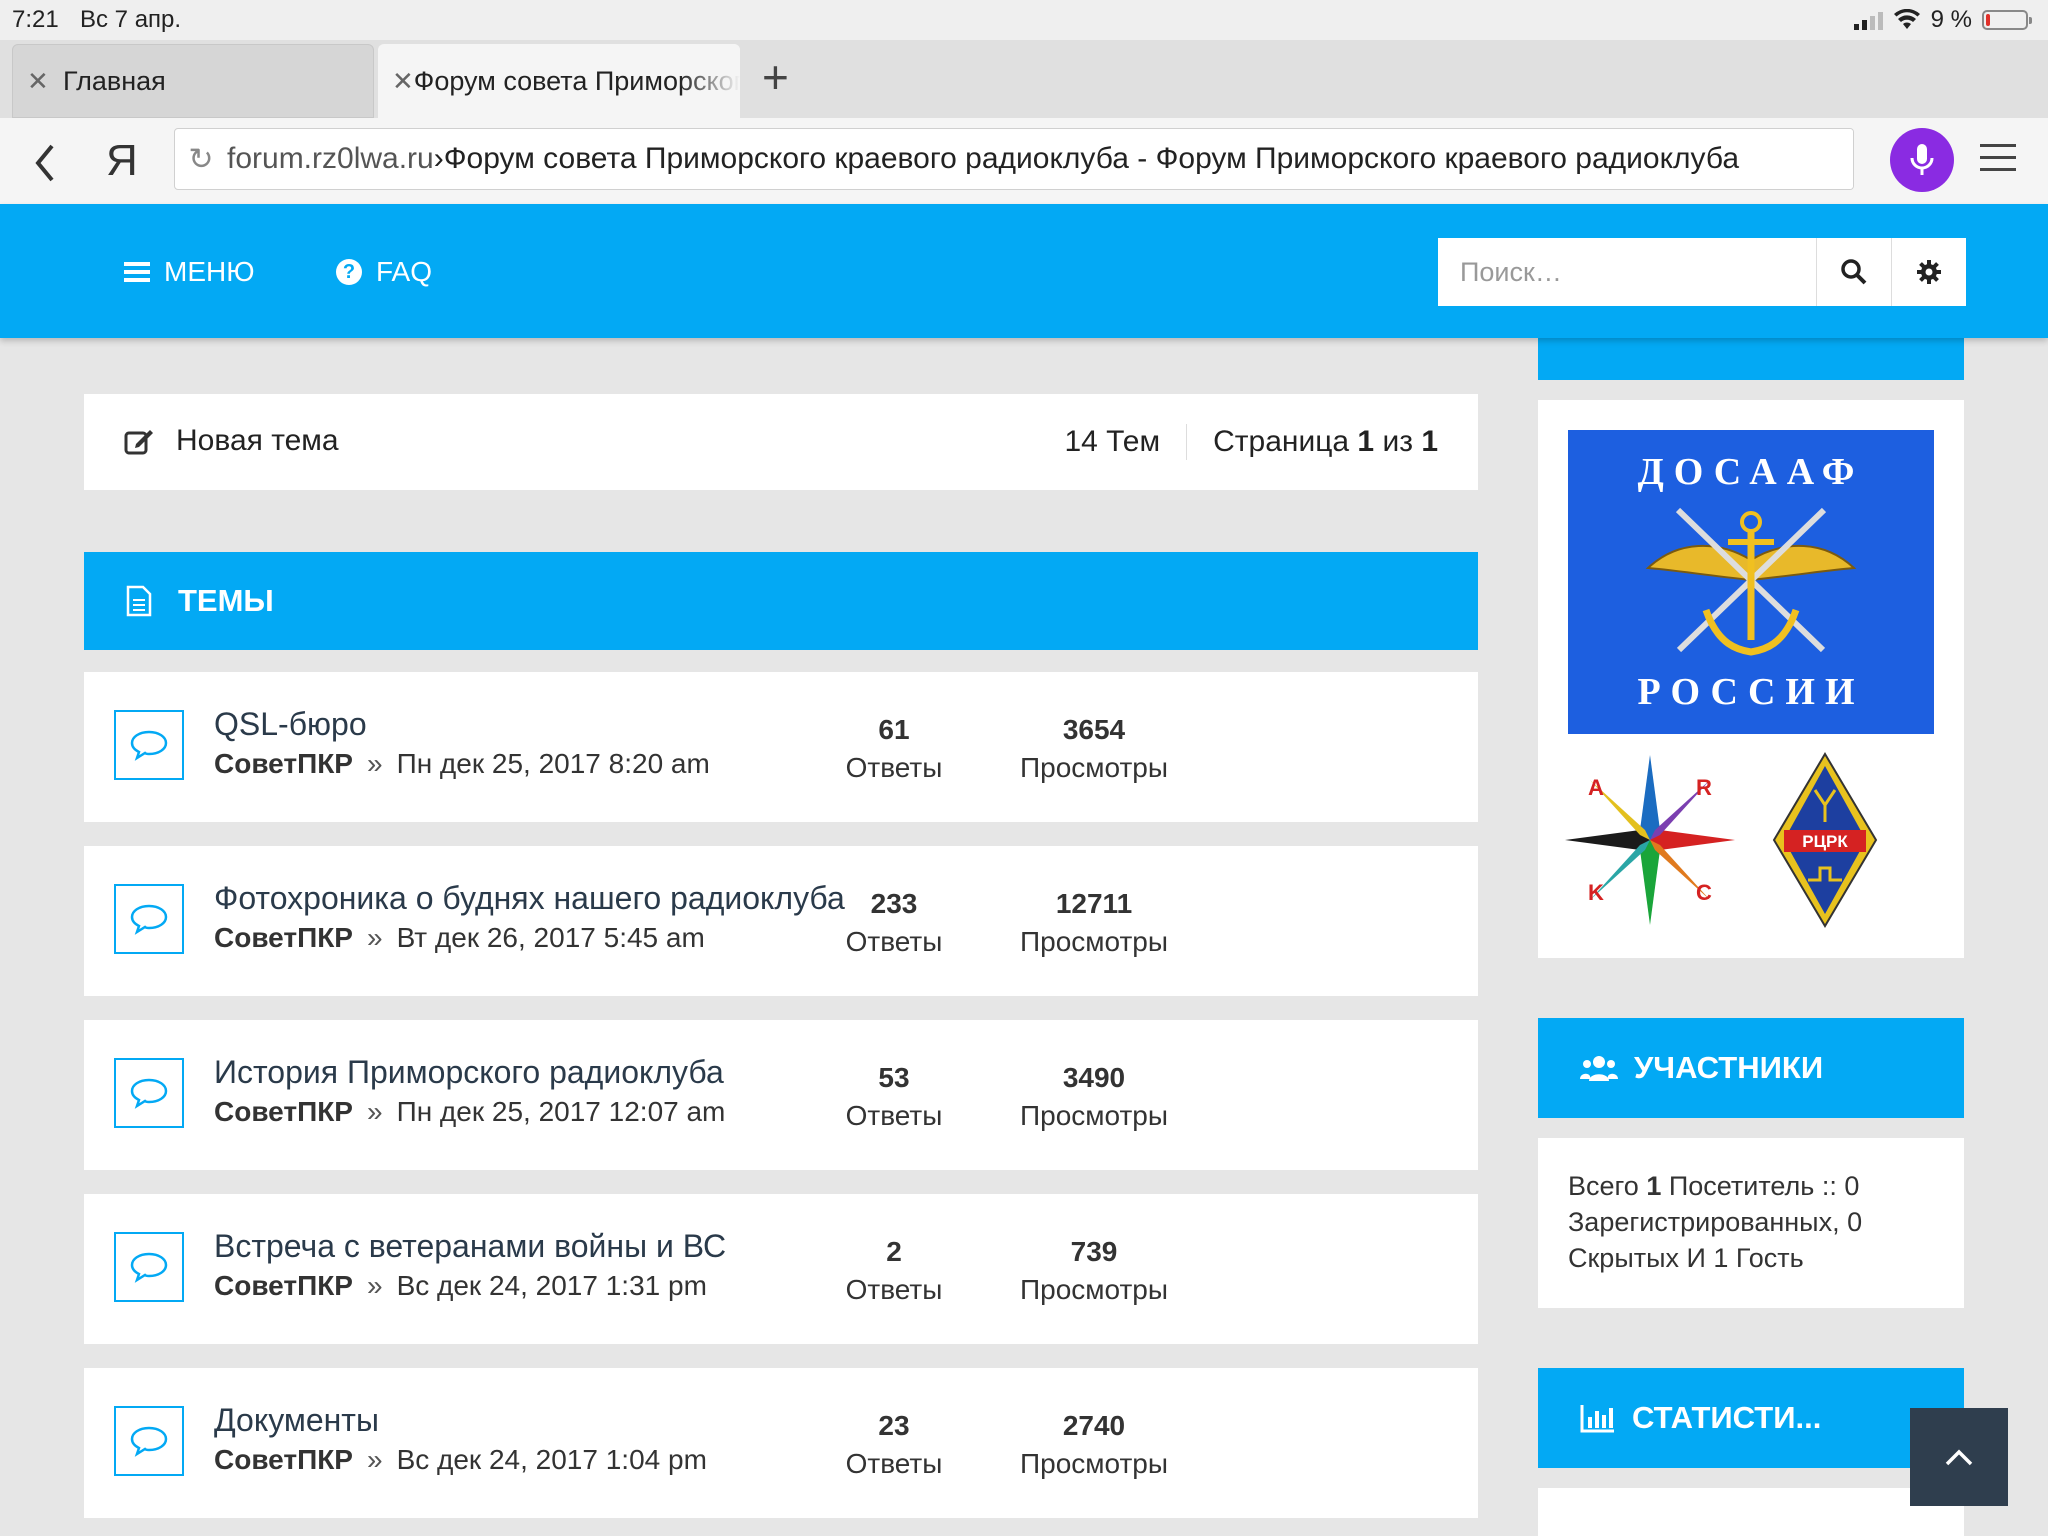  What do you see at coordinates (122, 161) in the screenshot?
I see `yandex-logo-icon: Я` at bounding box center [122, 161].